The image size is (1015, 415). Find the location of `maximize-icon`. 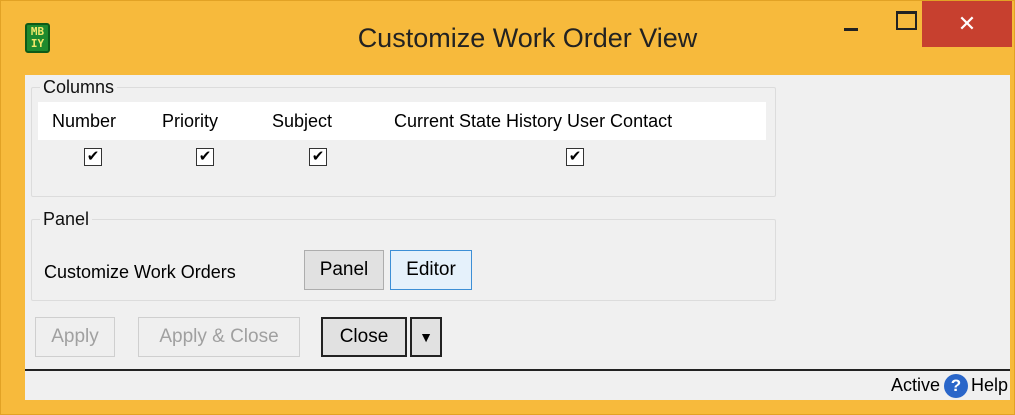

maximize-icon is located at coordinates (903, 22).